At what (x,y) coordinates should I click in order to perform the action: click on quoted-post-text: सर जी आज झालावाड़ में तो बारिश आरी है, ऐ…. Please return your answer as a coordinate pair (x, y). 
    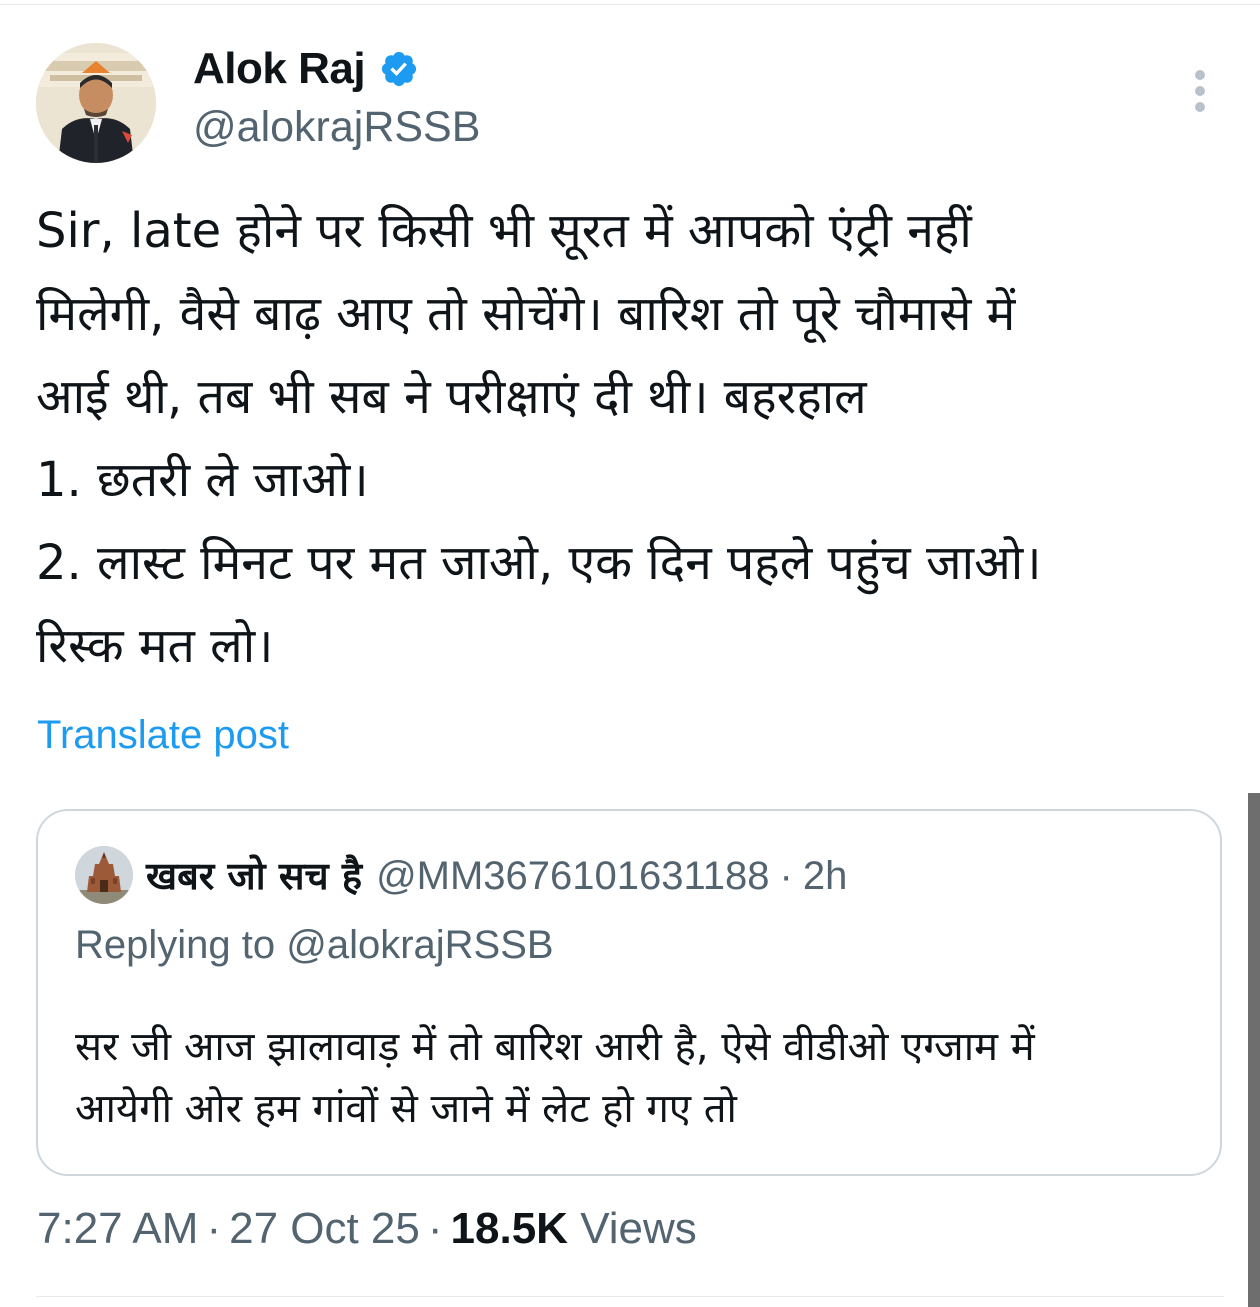
    Looking at the image, I should click on (635, 1078).